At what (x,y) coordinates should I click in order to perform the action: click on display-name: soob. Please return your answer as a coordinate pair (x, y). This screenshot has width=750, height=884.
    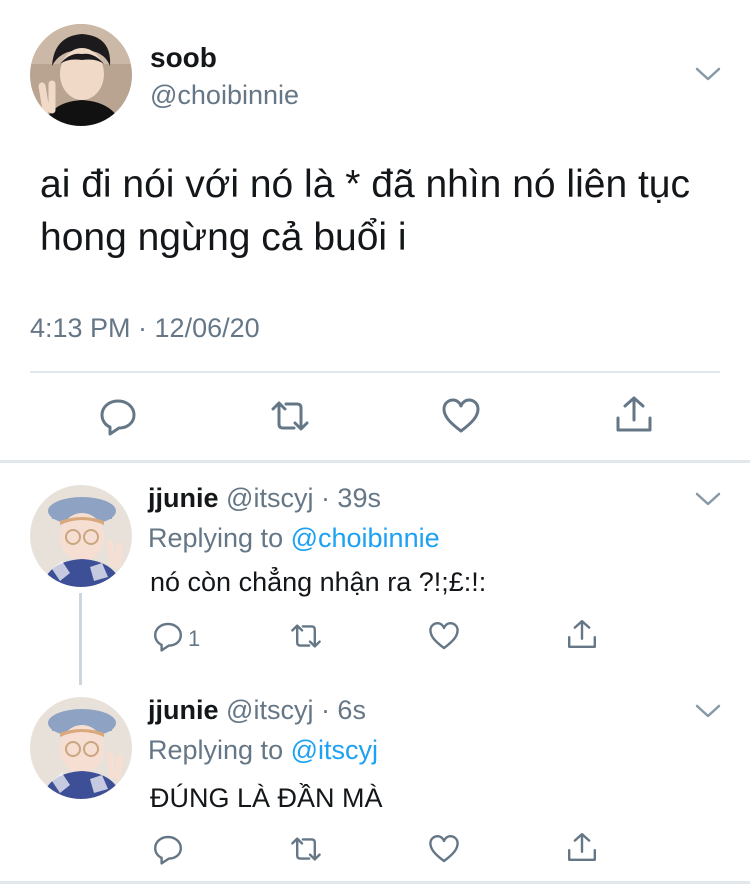
    Looking at the image, I should click on (183, 58).